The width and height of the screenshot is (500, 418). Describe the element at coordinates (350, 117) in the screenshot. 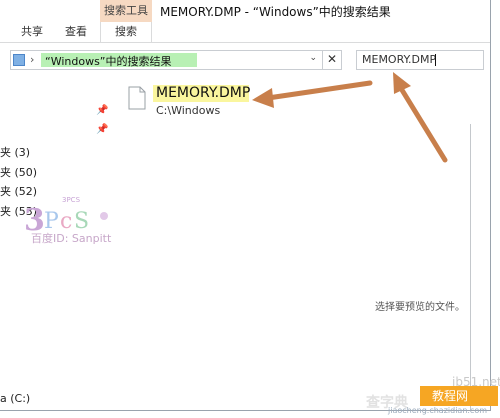

I see `annotation-arrows` at that location.